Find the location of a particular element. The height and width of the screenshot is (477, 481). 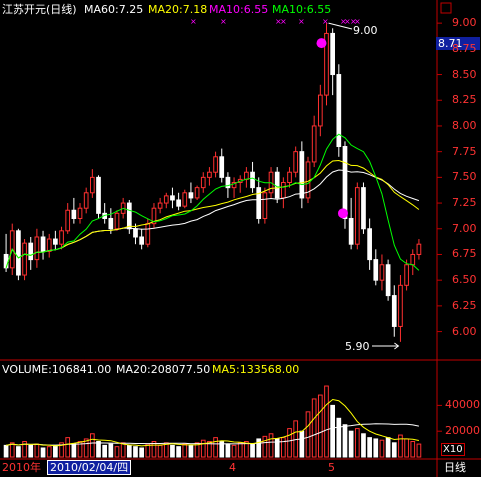

ma20-readout: MA20:7.18 is located at coordinates (178, 9).